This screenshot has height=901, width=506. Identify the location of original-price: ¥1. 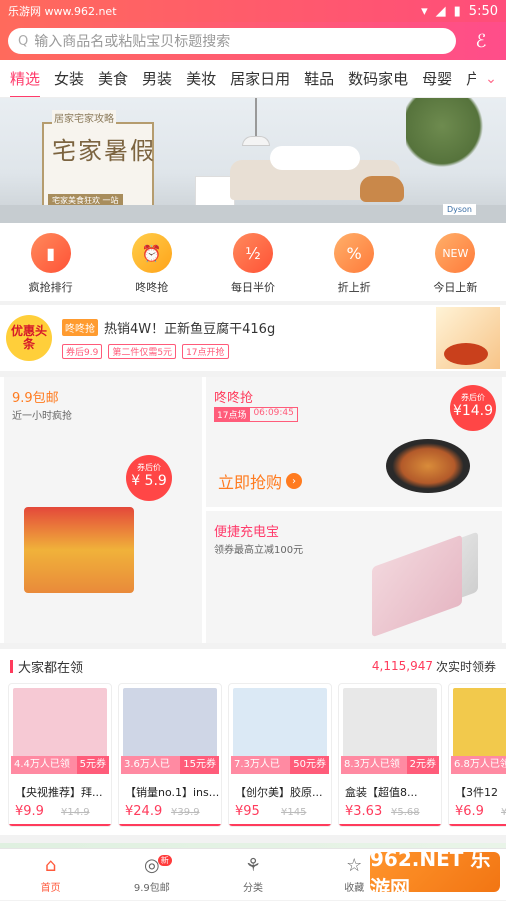
(503, 812).